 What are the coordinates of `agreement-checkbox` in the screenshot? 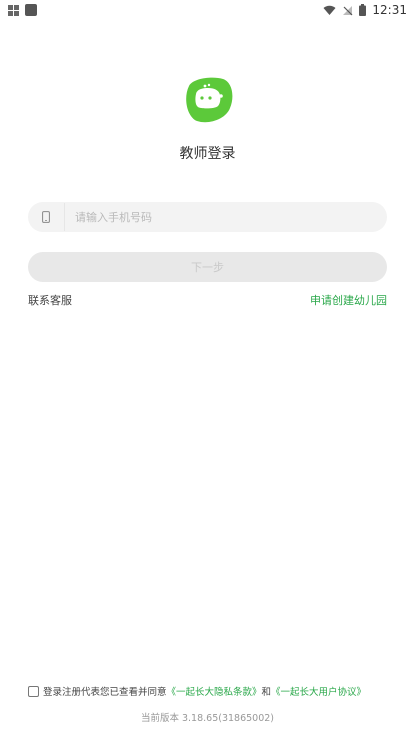 It's located at (33, 691).